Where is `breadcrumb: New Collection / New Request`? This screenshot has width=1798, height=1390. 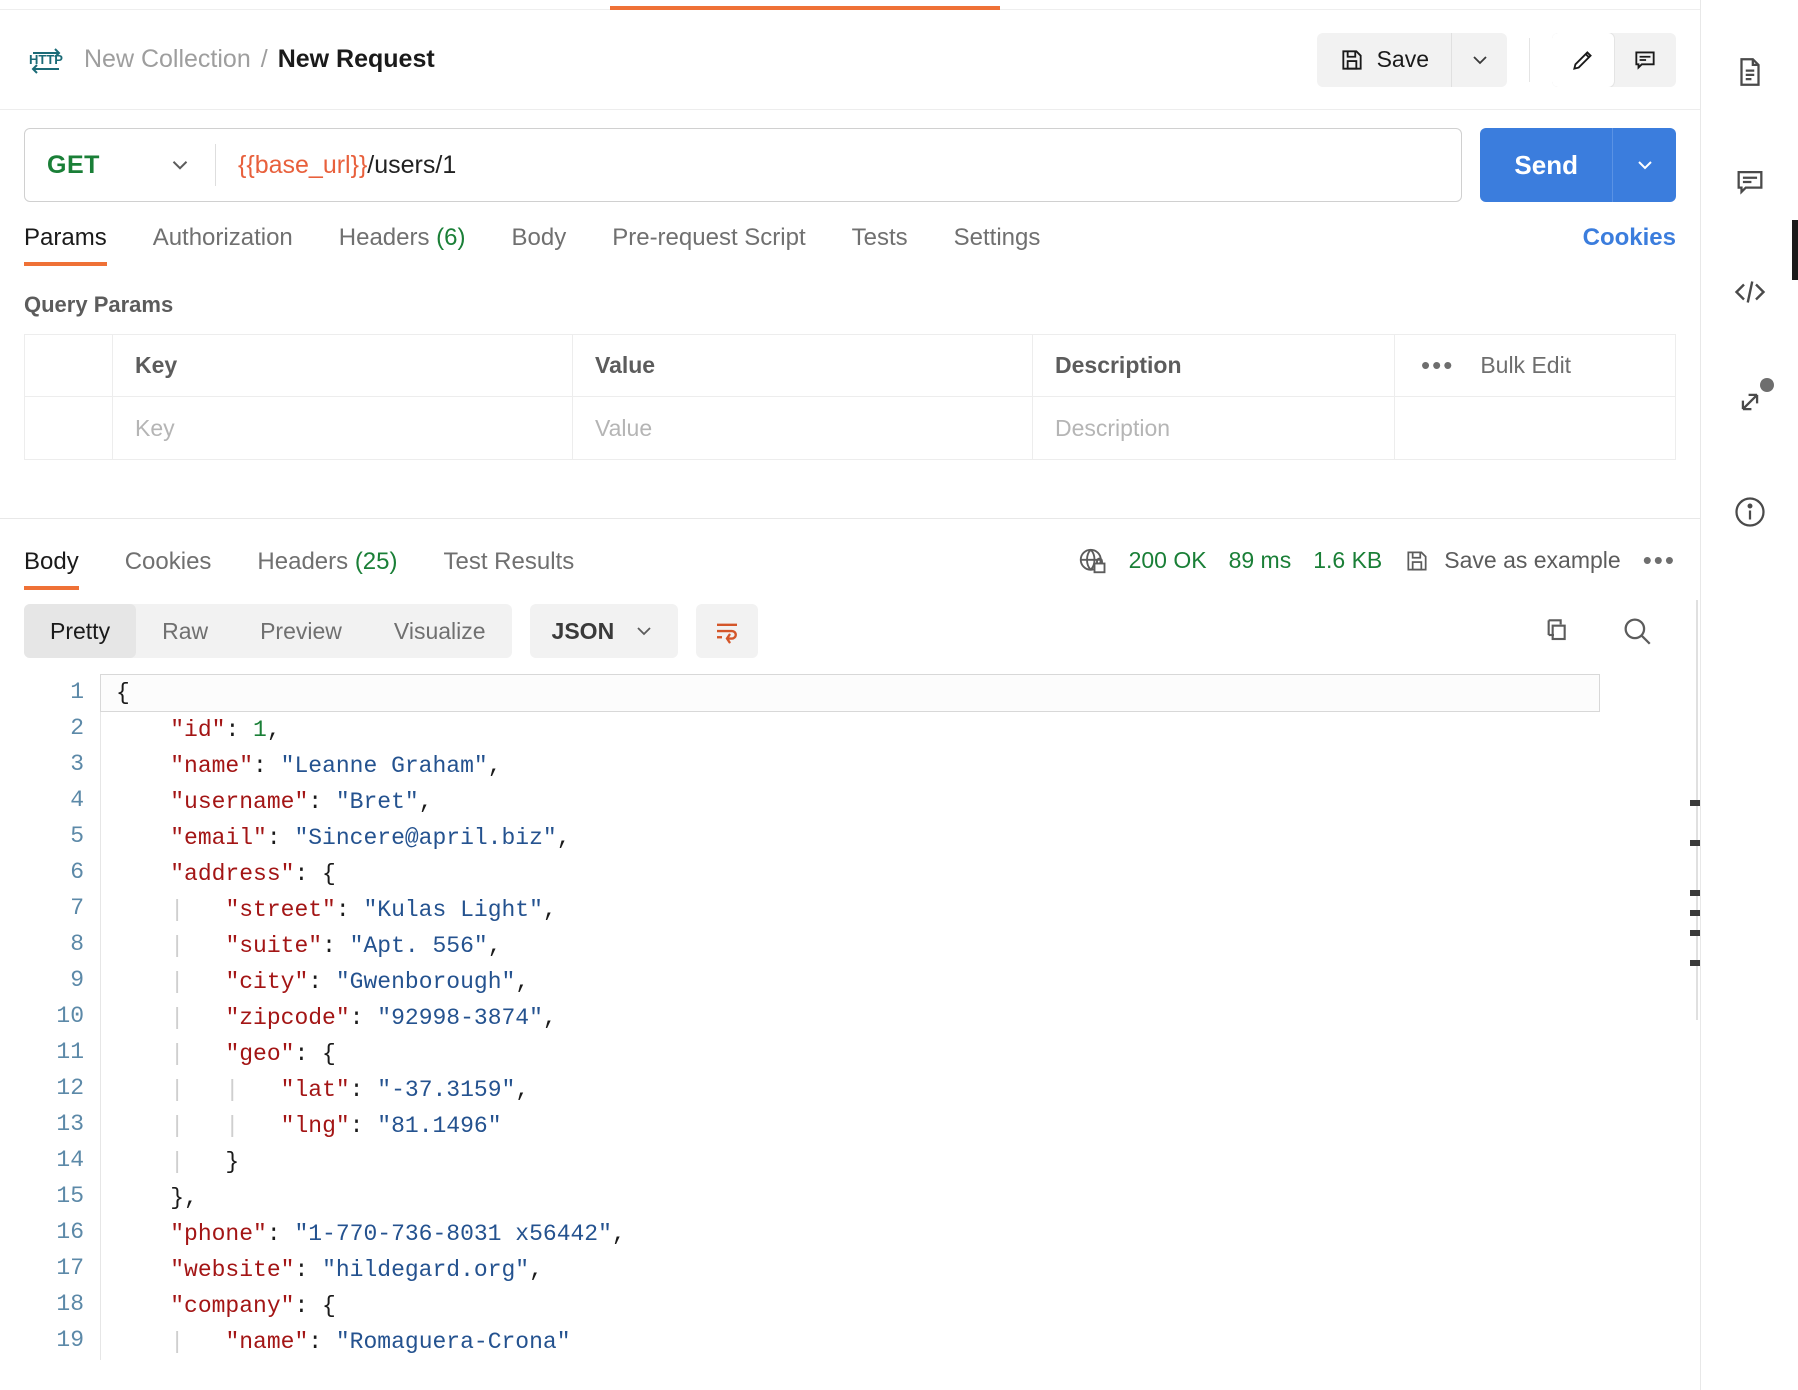
breadcrumb: New Collection / New Request is located at coordinates (259, 59).